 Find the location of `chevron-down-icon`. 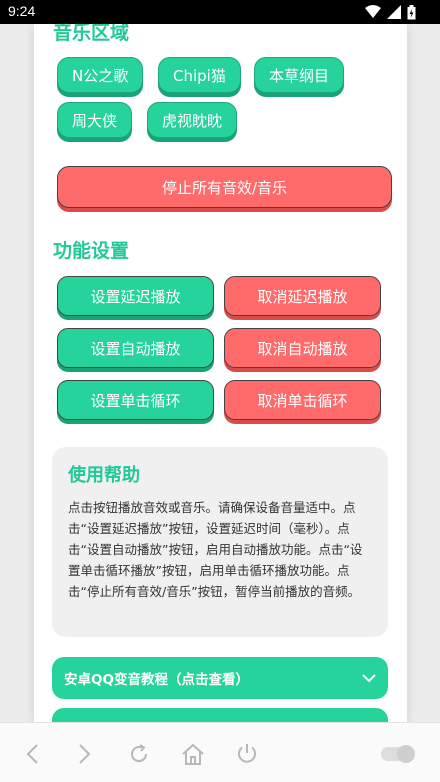

chevron-down-icon is located at coordinates (369, 677).